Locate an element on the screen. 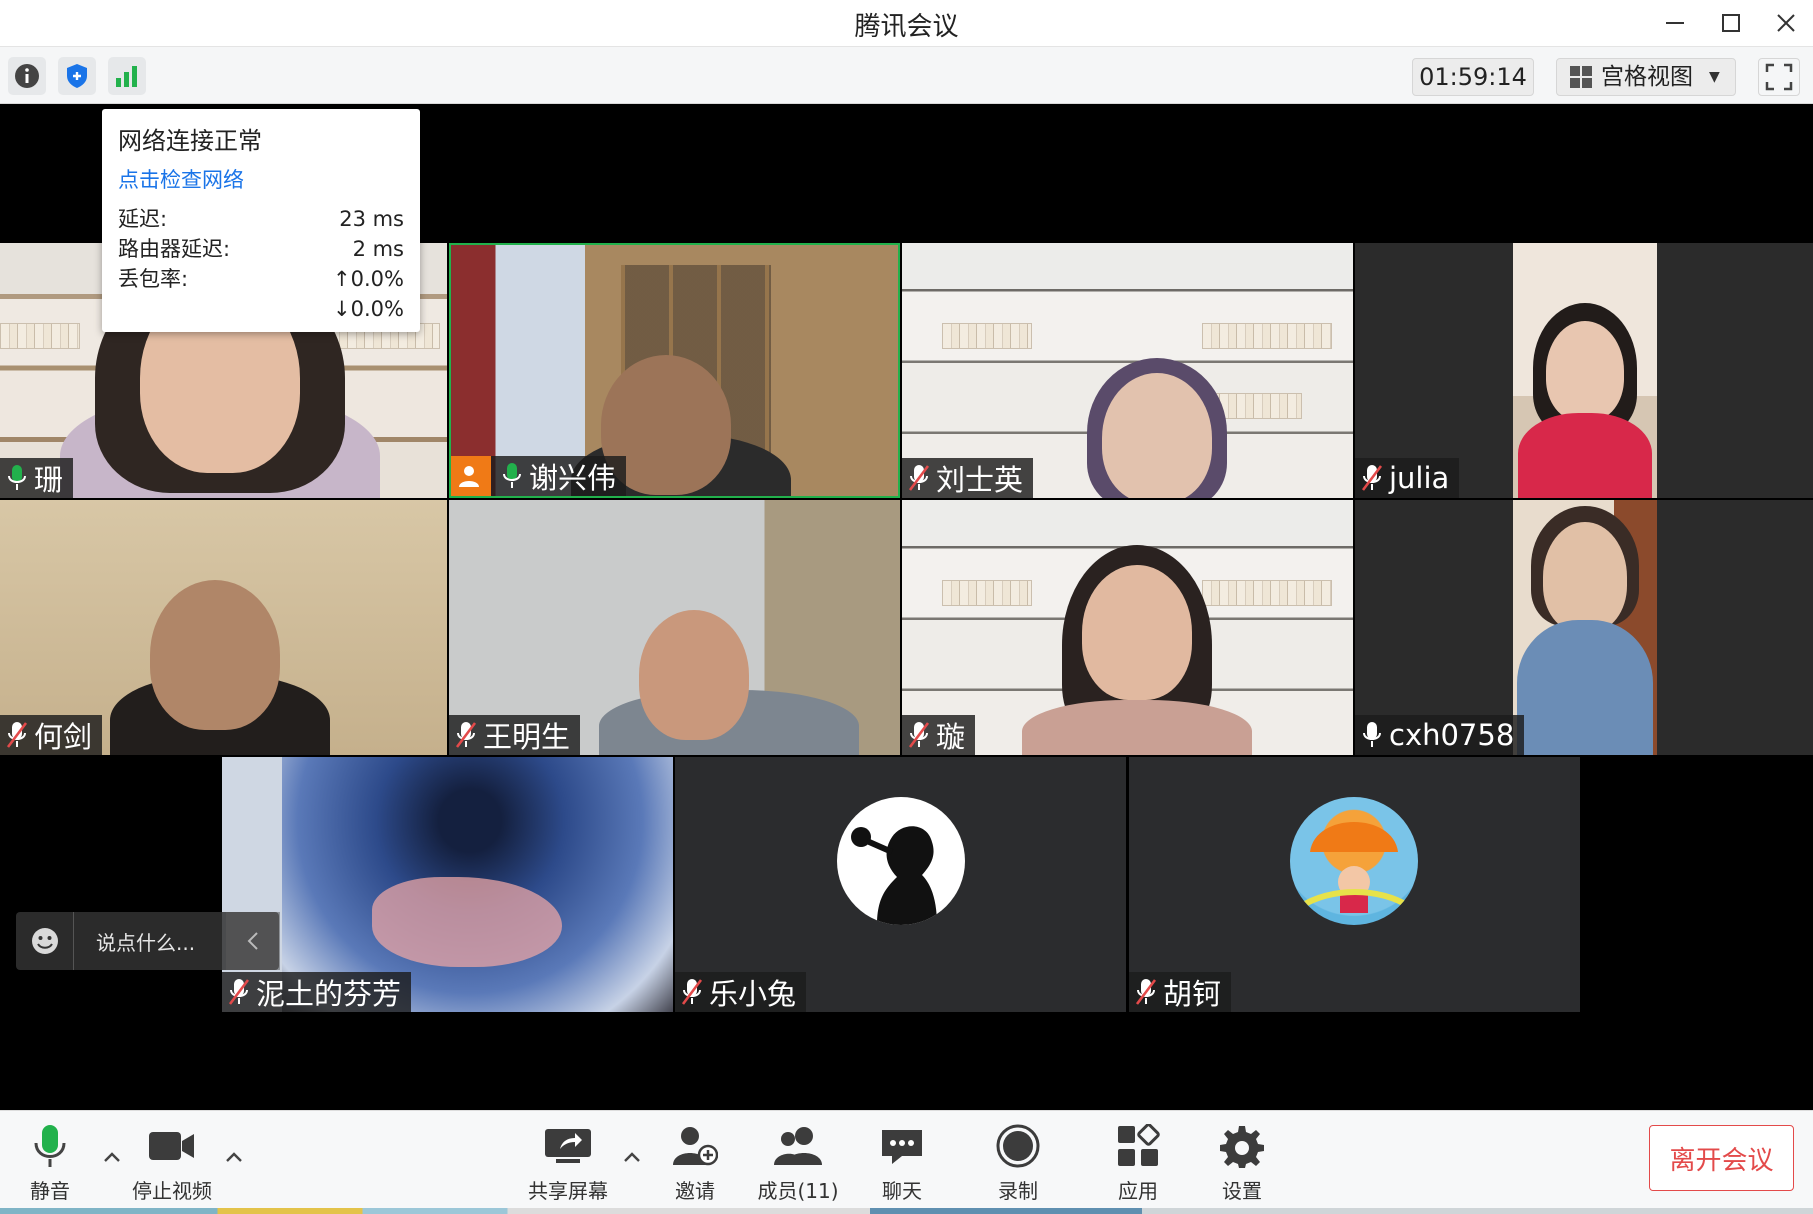 The image size is (1813, 1214). maximize-button is located at coordinates (1731, 23).